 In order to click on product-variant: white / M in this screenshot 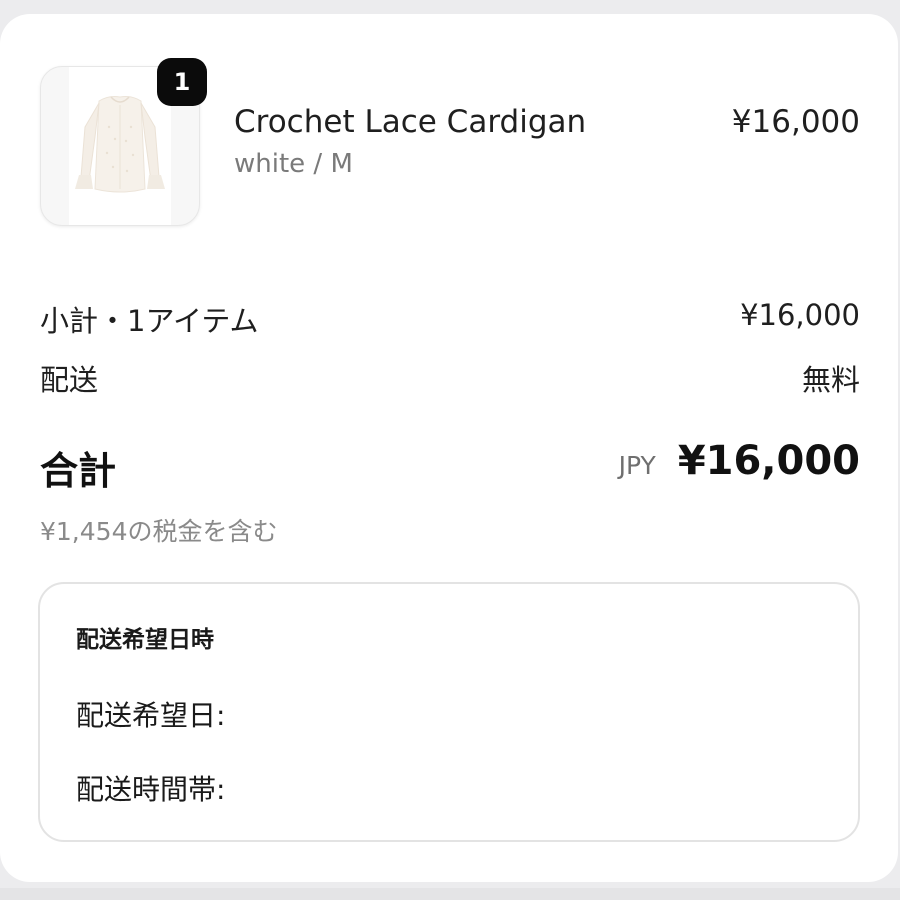, I will do `click(293, 164)`.